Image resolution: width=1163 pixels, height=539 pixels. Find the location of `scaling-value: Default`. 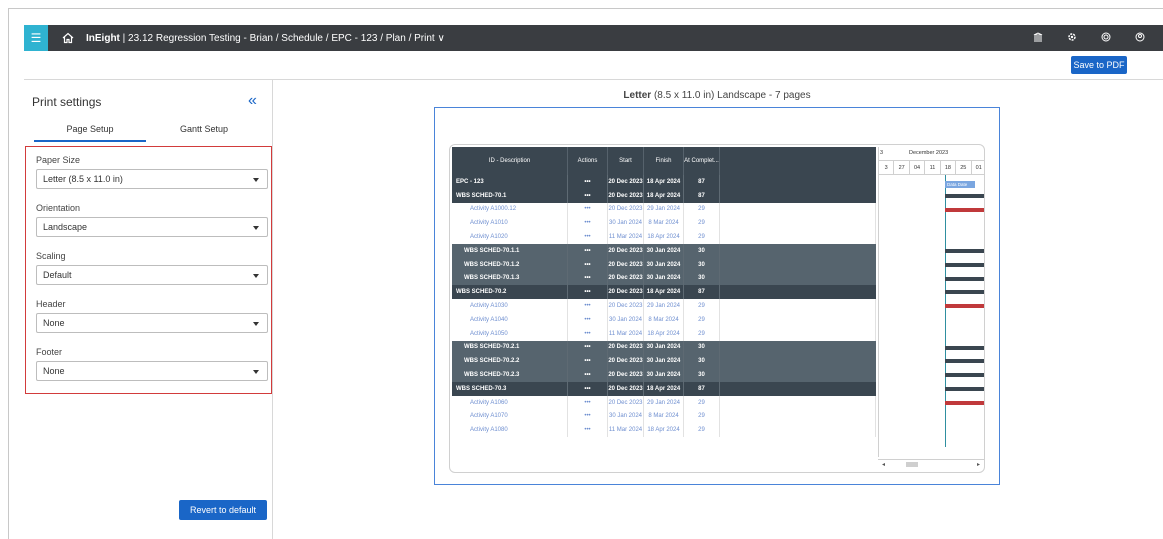

scaling-value: Default is located at coordinates (57, 275).